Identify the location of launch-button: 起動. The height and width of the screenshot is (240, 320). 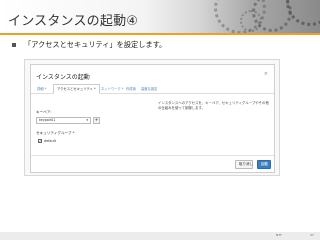
(264, 164).